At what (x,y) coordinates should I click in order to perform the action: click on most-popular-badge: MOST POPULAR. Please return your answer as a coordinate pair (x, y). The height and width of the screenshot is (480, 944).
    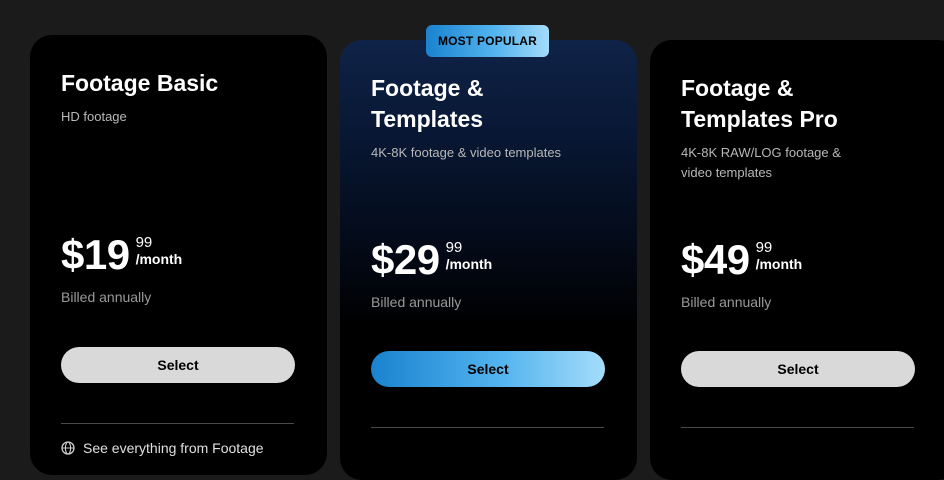
    Looking at the image, I should click on (487, 41).